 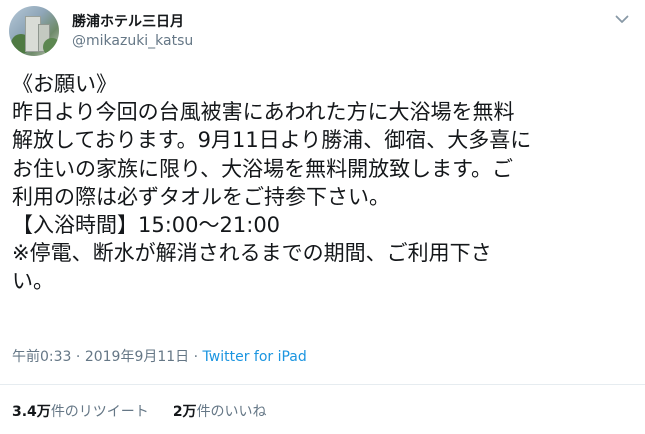 What do you see at coordinates (31, 412) in the screenshot?
I see `retweets-count: 3.4万` at bounding box center [31, 412].